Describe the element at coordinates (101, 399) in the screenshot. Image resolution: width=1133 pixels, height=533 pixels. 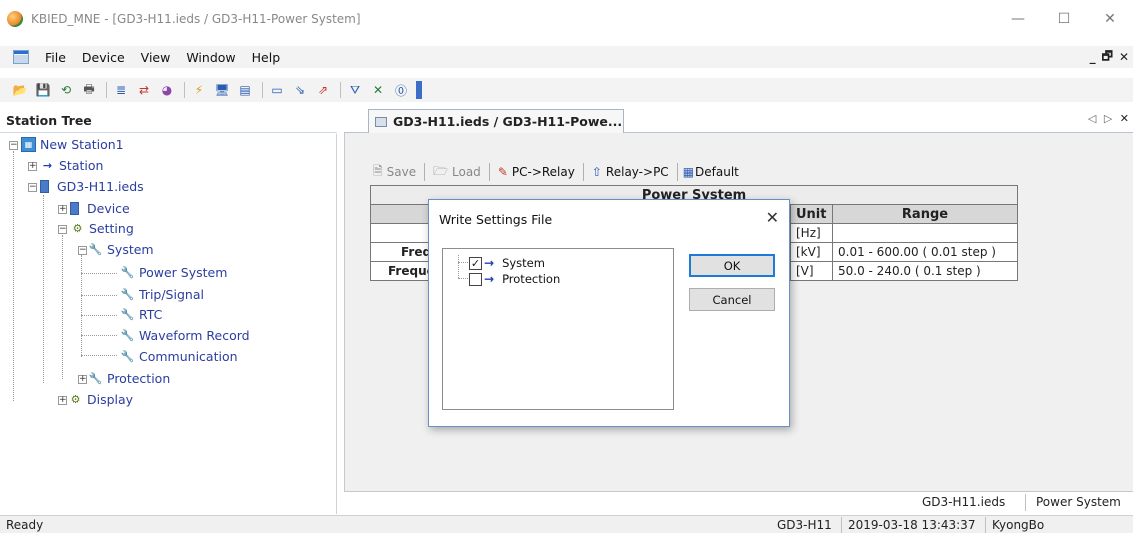
I see `tree-node-display: ⚙ Display` at that location.